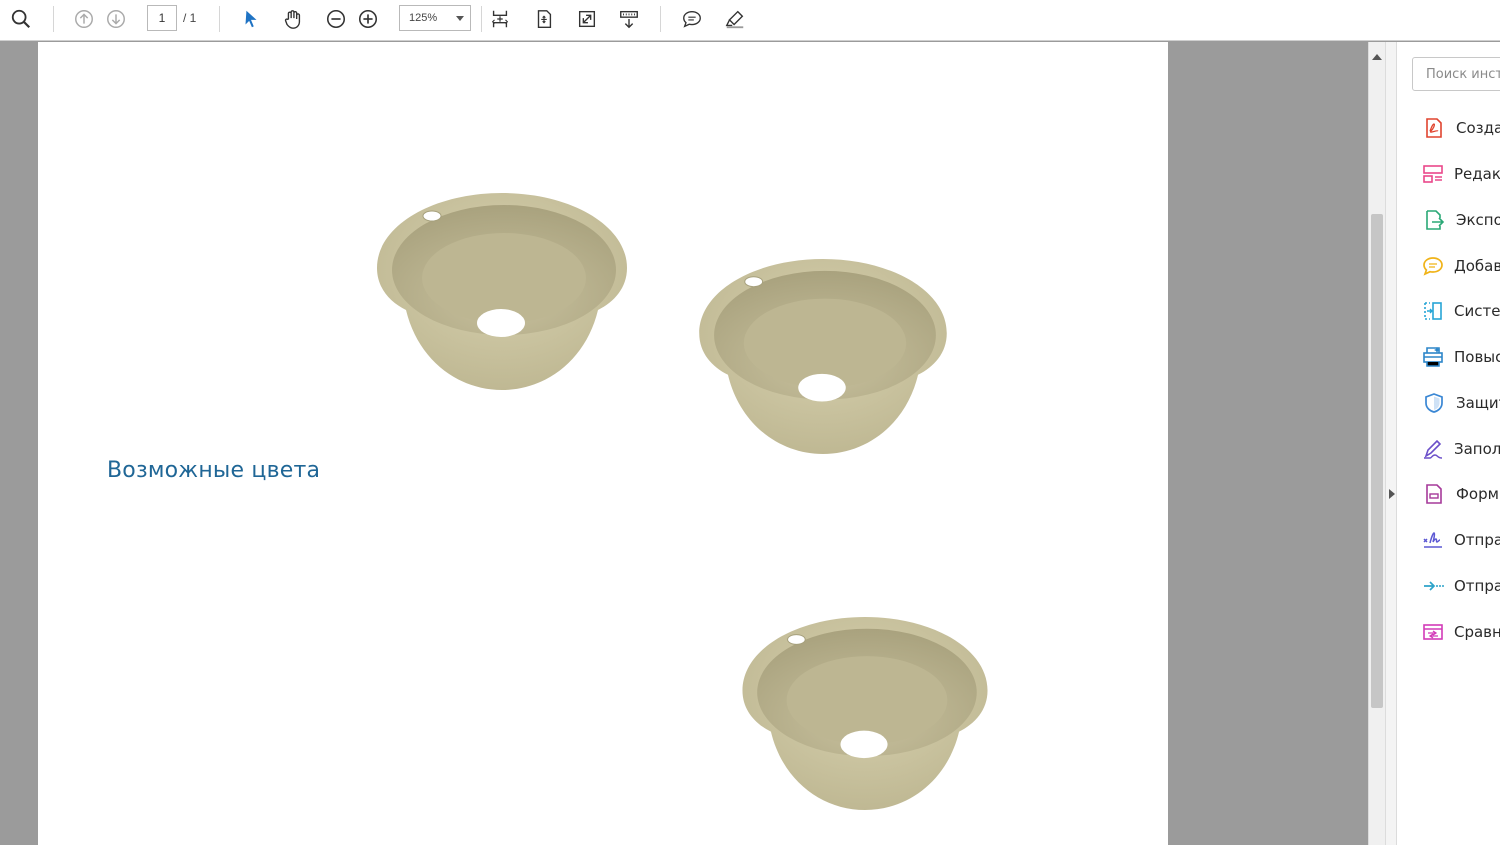 The height and width of the screenshot is (845, 1500). Describe the element at coordinates (336, 19) in the screenshot. I see `zoom-out-icon` at that location.